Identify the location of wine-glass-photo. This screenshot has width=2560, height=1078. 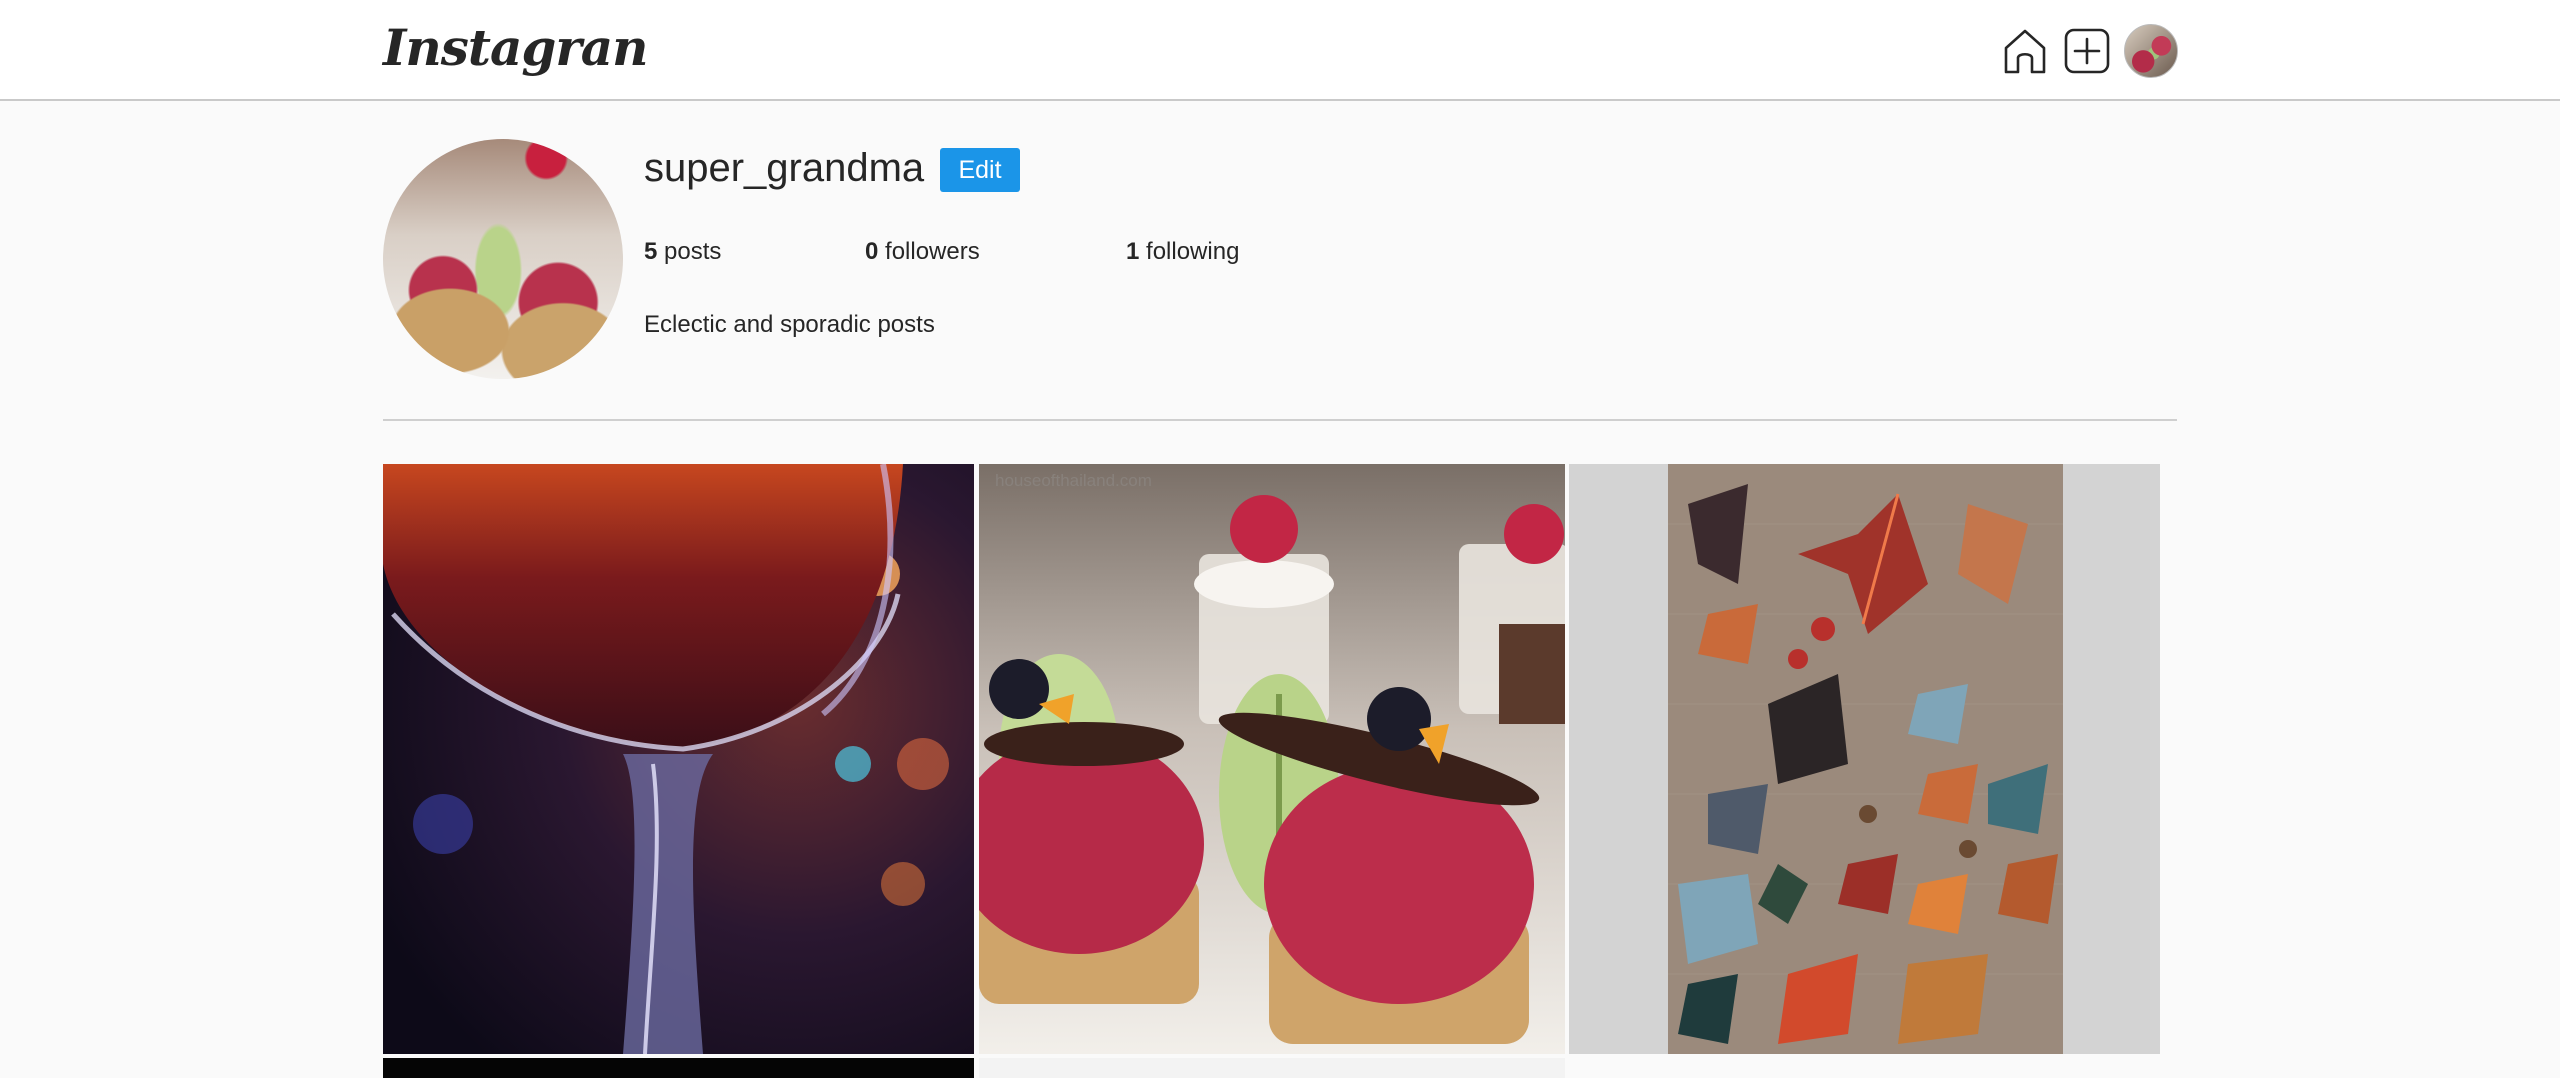
(678, 759).